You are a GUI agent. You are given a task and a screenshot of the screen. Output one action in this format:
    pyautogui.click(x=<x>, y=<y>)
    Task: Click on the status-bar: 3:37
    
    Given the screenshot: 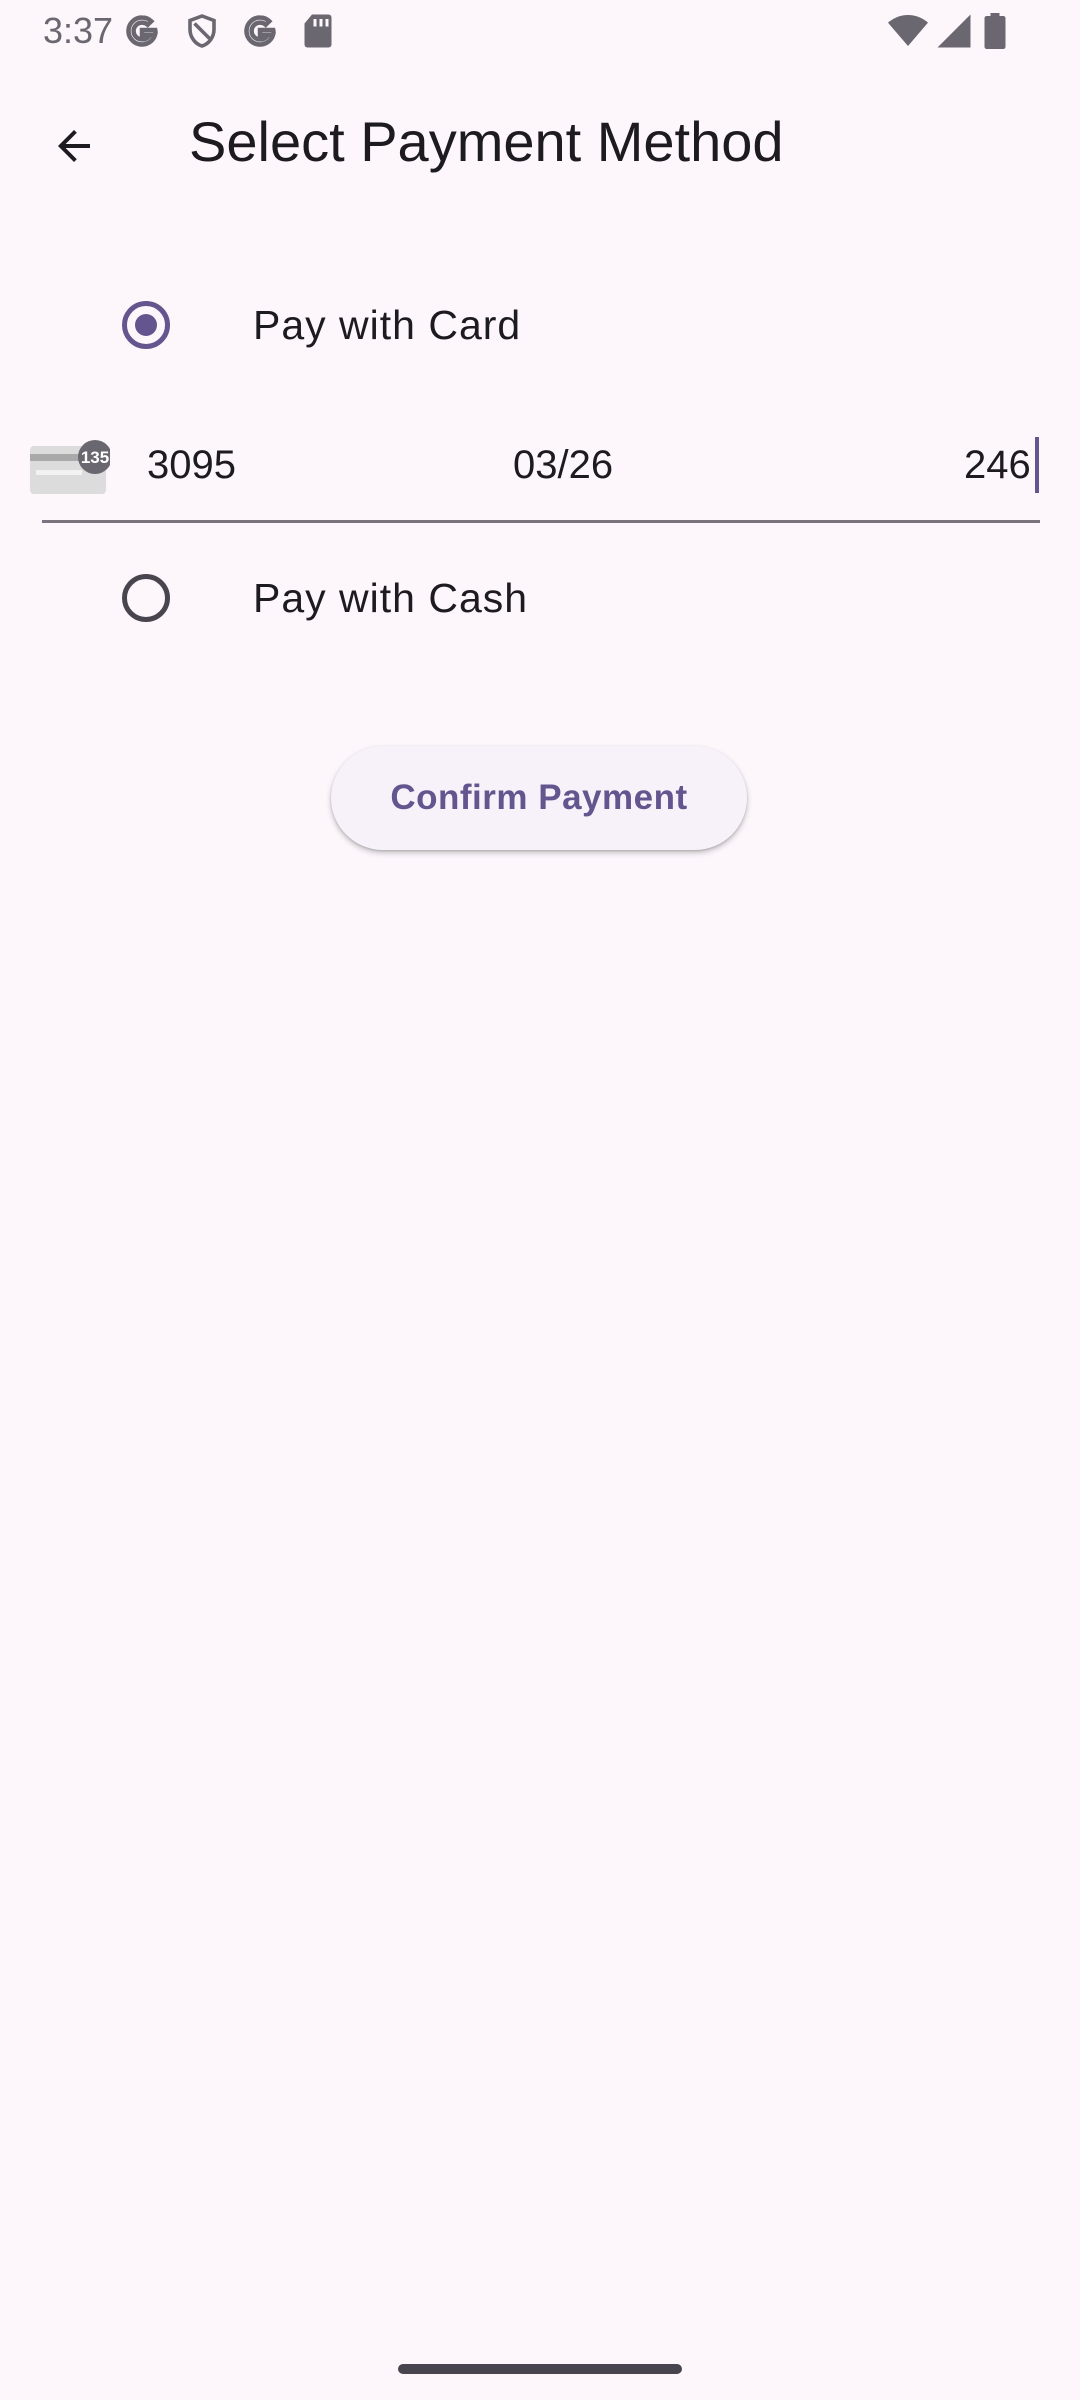 What is the action you would take?
    pyautogui.click(x=540, y=32)
    